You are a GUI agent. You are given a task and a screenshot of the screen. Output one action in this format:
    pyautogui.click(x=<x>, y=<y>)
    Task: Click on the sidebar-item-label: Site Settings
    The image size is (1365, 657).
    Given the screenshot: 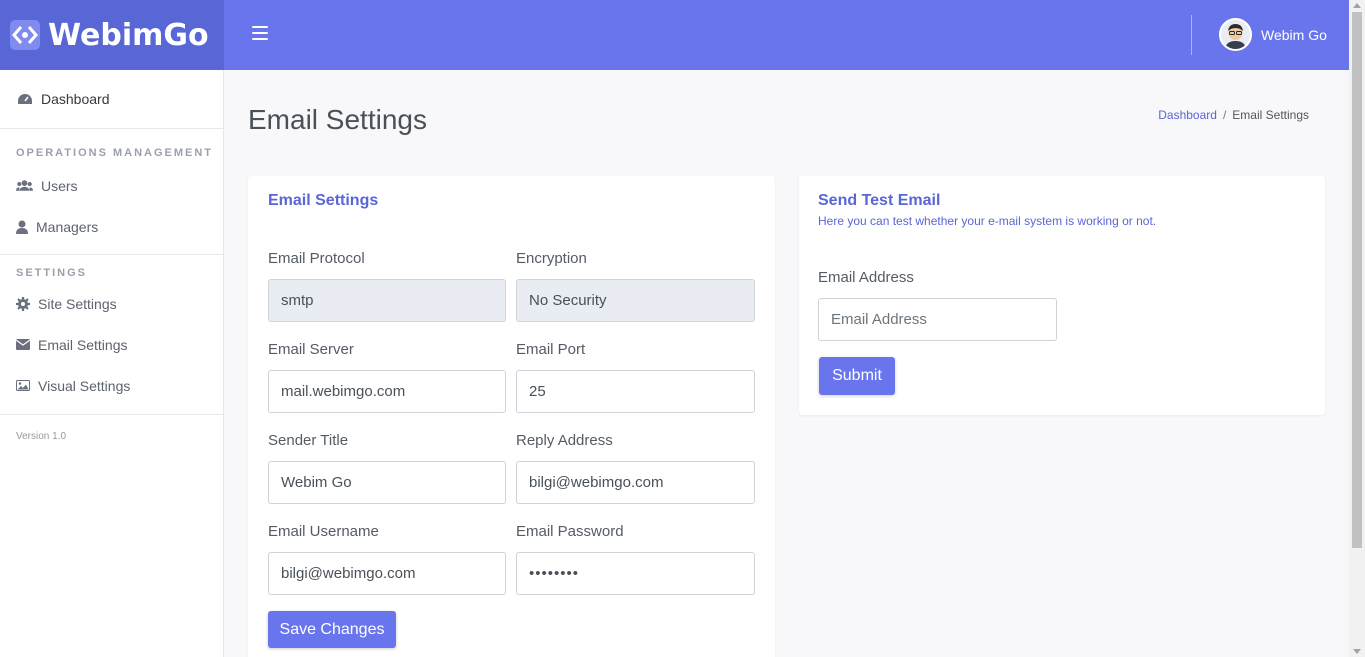 What is the action you would take?
    pyautogui.click(x=77, y=303)
    